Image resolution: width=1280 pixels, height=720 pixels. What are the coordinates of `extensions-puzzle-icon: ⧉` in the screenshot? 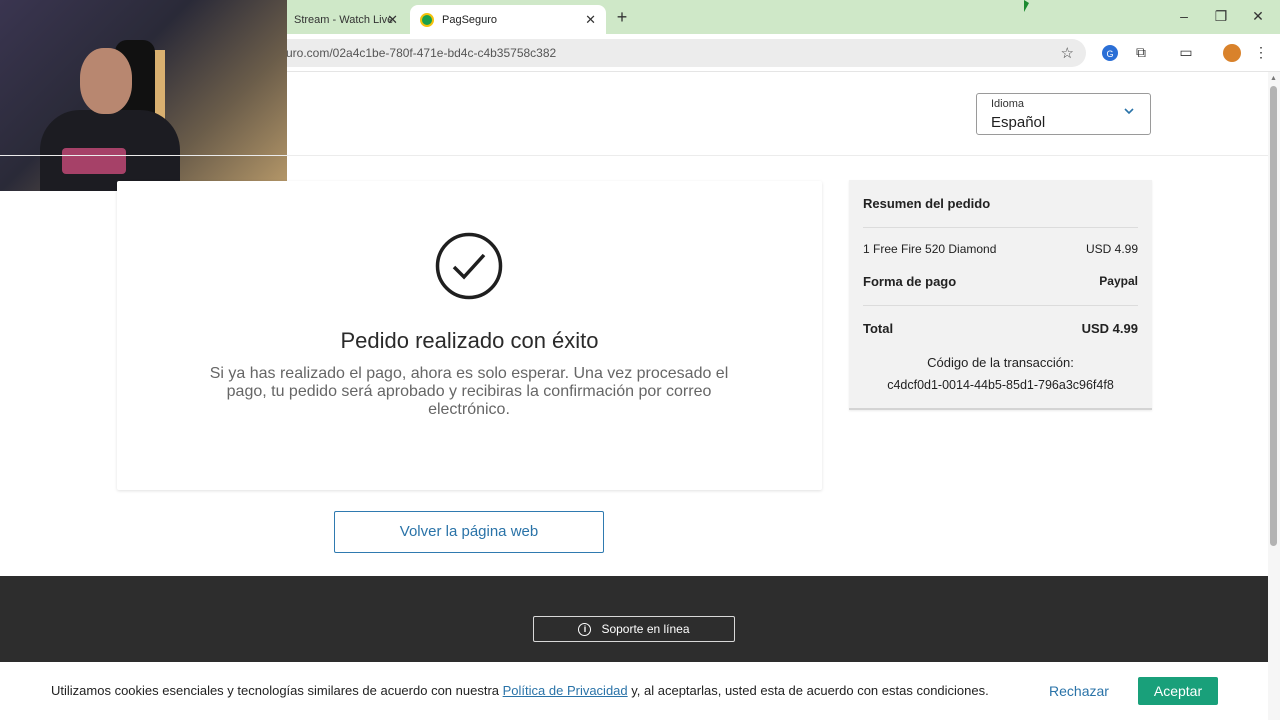 It's located at (1141, 53).